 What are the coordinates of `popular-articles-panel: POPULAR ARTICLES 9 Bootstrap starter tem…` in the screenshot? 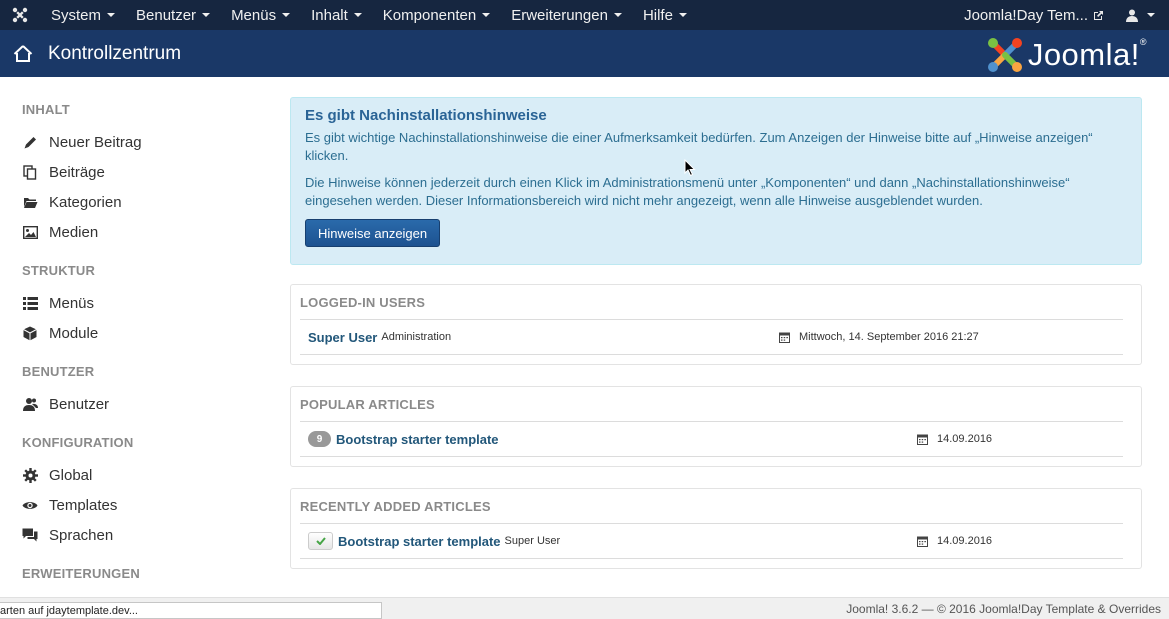 It's located at (716, 426).